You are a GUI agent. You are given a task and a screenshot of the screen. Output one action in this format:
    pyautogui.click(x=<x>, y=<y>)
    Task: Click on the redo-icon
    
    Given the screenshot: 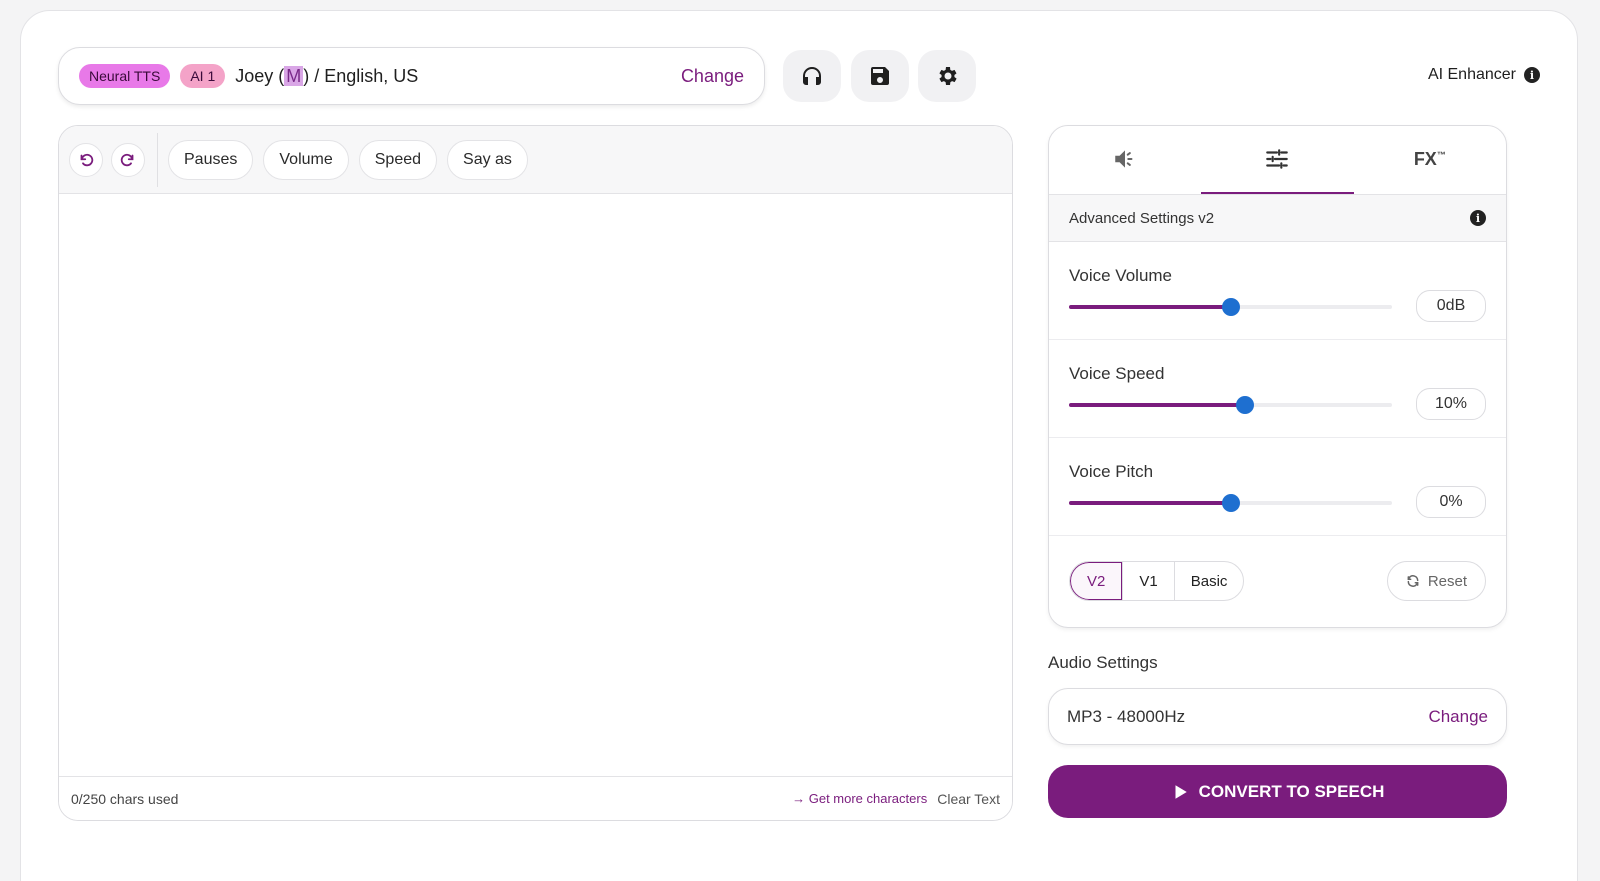 What is the action you would take?
    pyautogui.click(x=127, y=159)
    